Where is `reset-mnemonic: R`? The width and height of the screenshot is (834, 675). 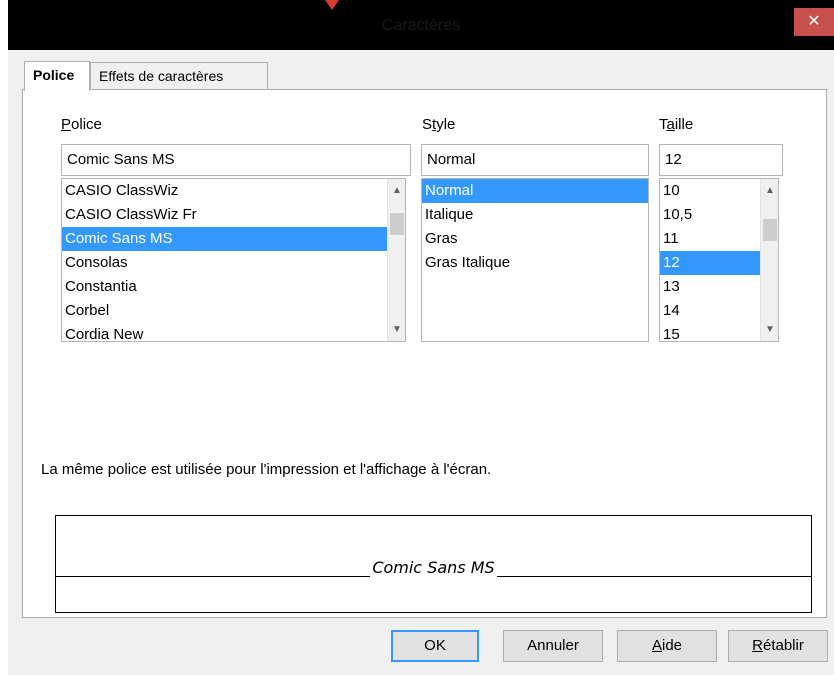
reset-mnemonic: R is located at coordinates (757, 645).